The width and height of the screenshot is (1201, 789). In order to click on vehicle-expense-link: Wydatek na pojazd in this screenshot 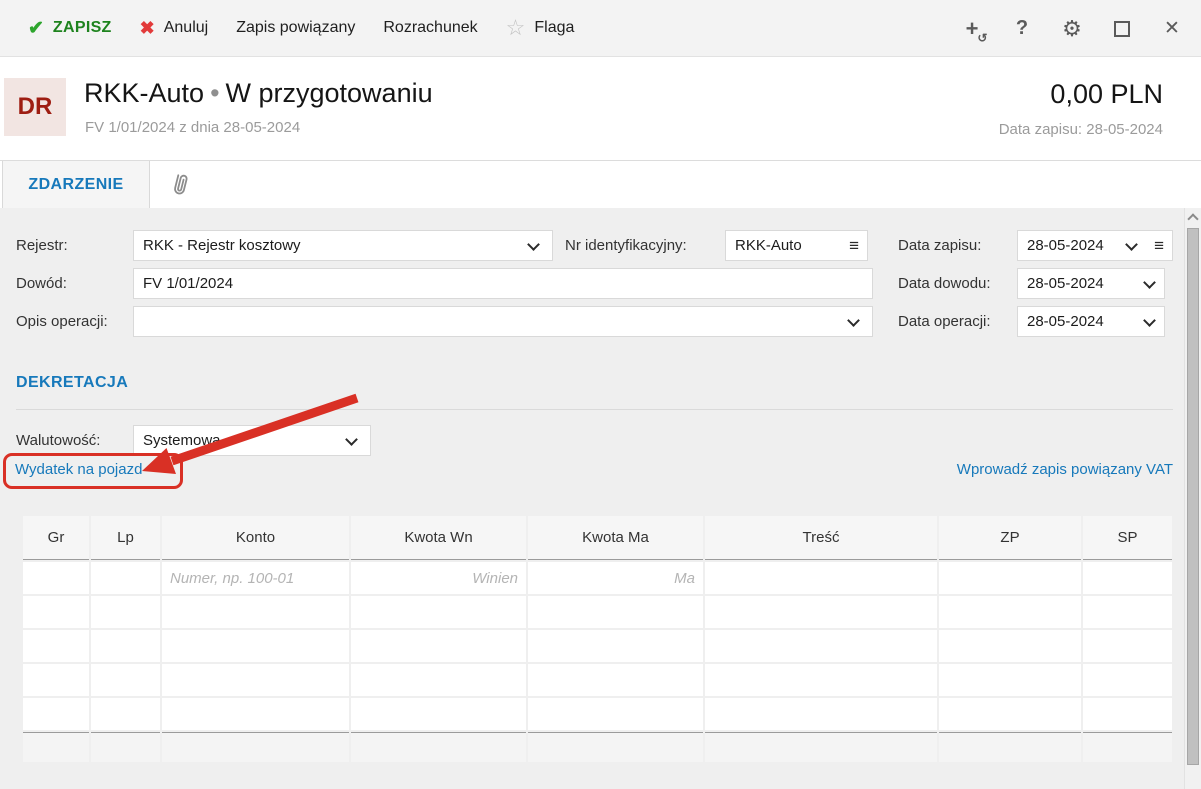, I will do `click(78, 469)`.